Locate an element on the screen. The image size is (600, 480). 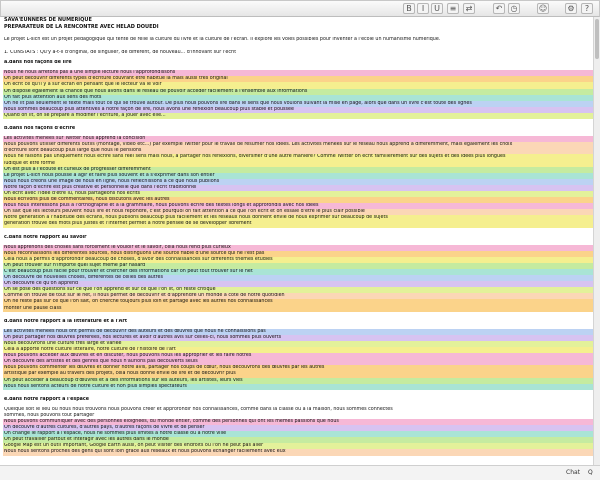
user-icon: ☺ is located at coordinates (543, 8).